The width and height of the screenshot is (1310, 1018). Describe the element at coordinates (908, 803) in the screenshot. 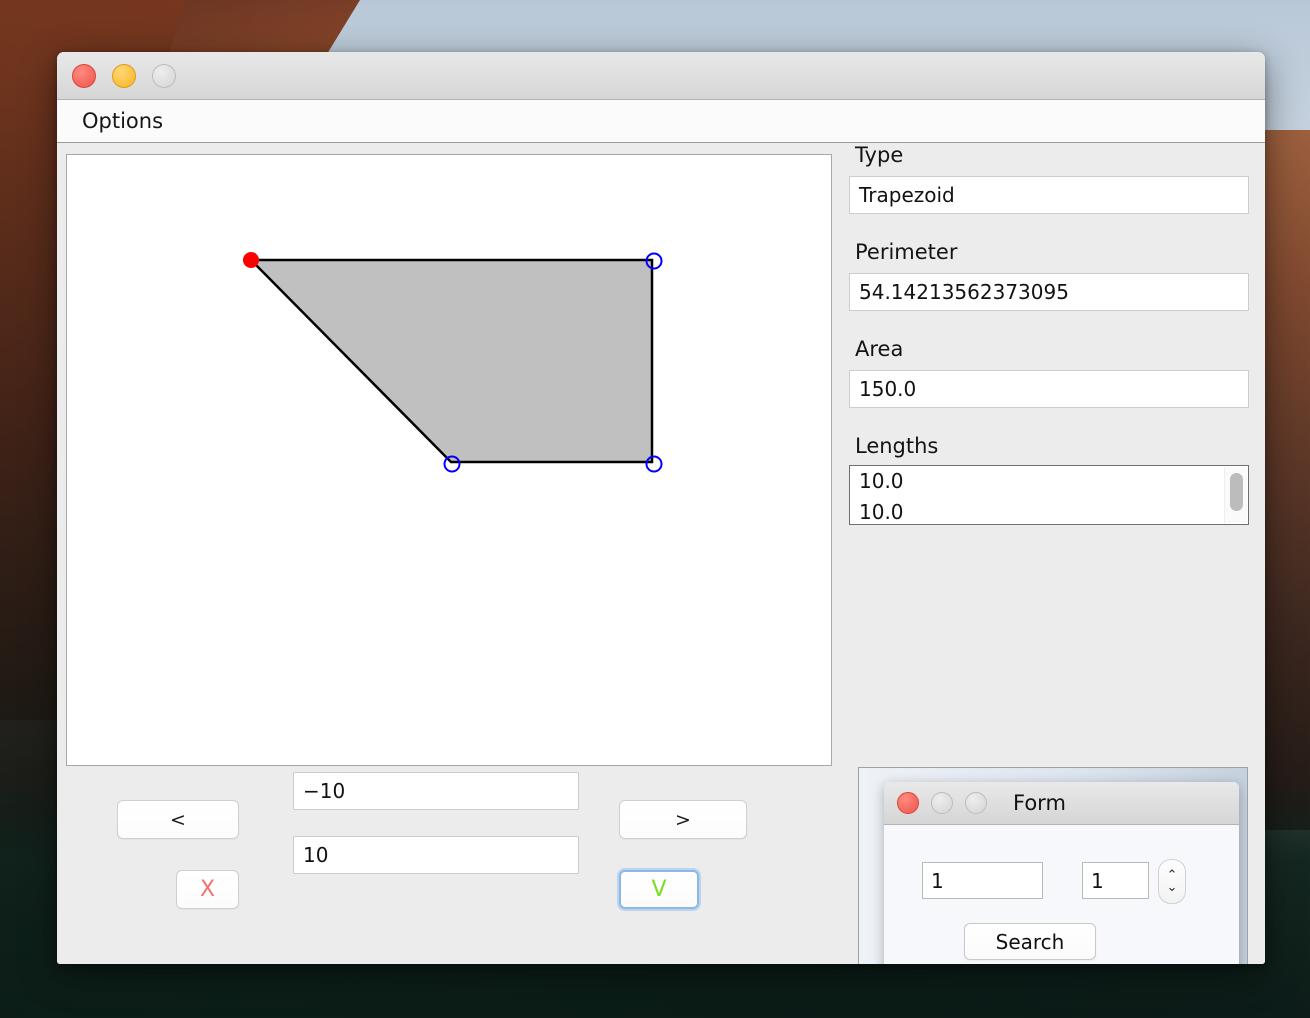

I see `form-close-button-icon` at that location.